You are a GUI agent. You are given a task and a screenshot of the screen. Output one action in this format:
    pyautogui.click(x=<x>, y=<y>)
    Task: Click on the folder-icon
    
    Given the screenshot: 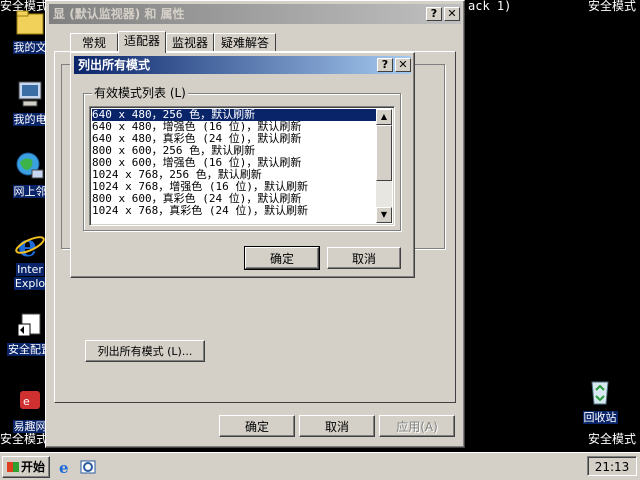 What is the action you would take?
    pyautogui.click(x=30, y=22)
    